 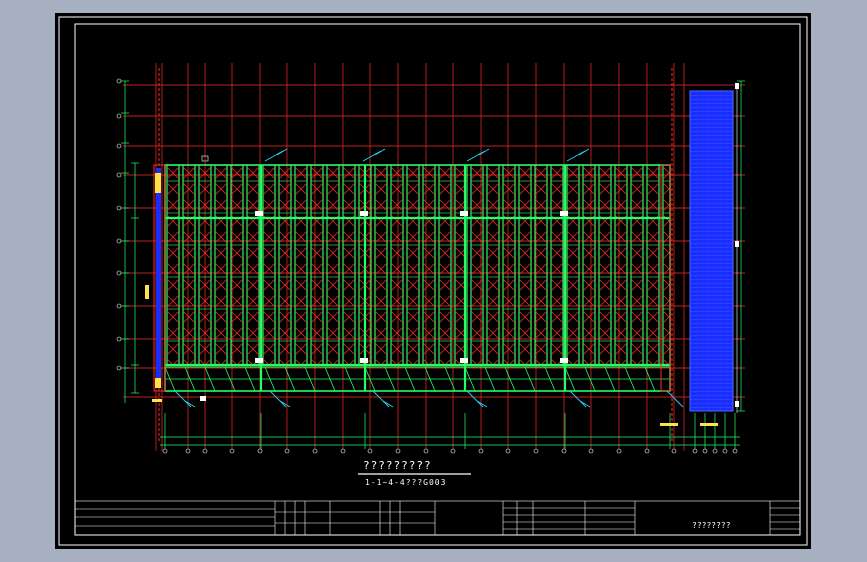 What do you see at coordinates (450, 431) in the screenshot?
I see `bottom-dimensions` at bounding box center [450, 431].